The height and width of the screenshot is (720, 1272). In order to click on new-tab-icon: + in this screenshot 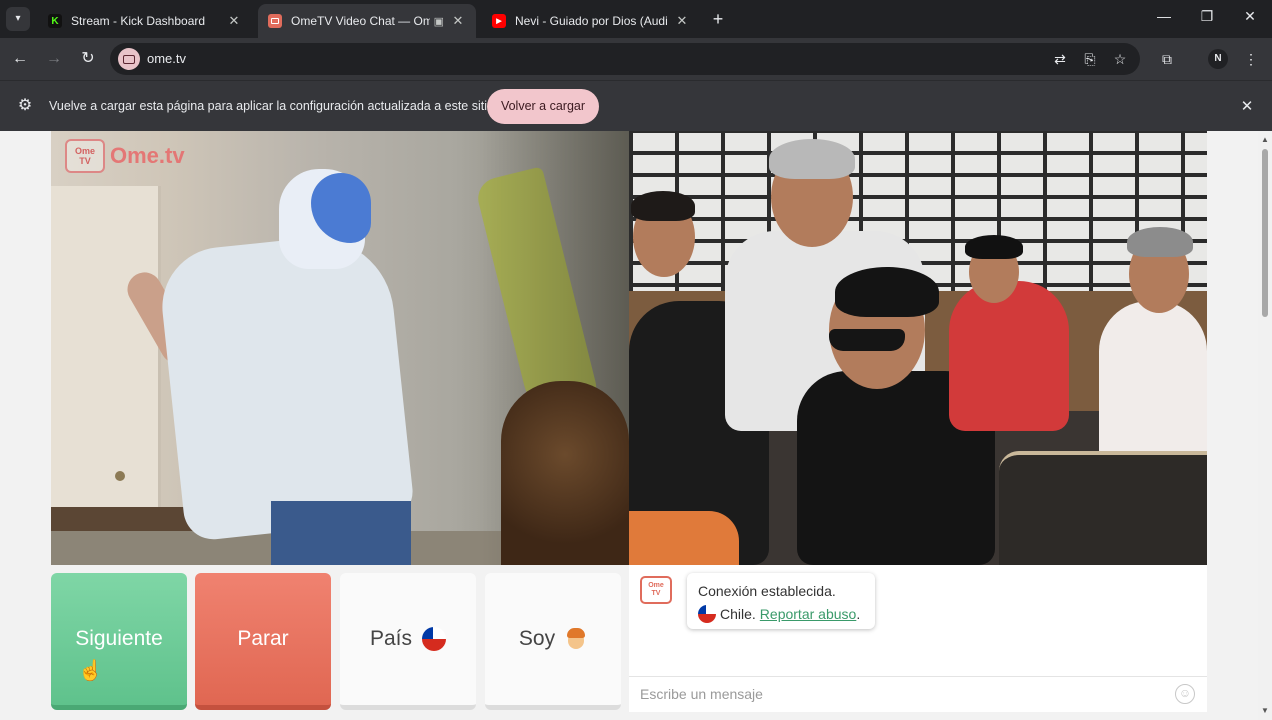, I will do `click(718, 19)`.